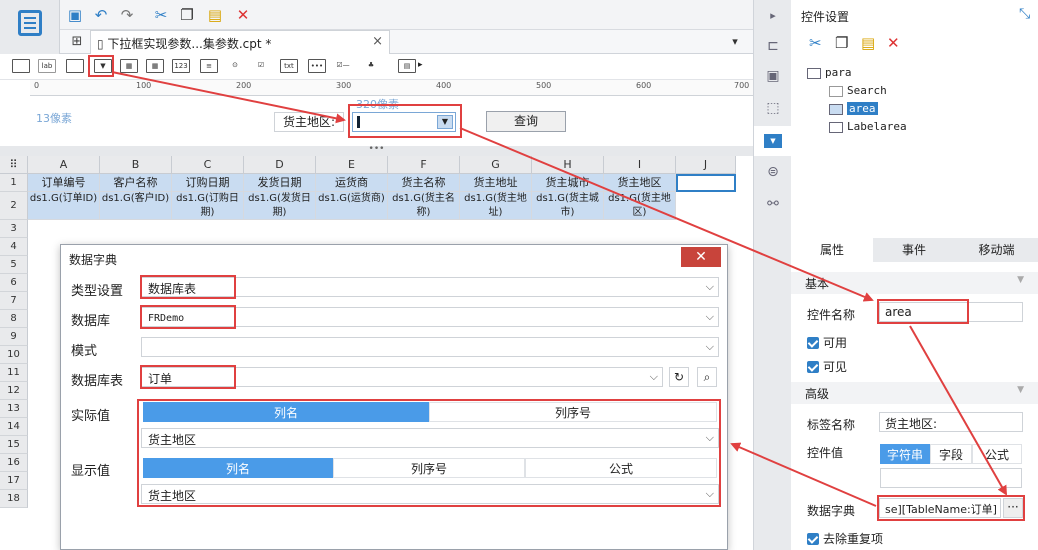 The width and height of the screenshot is (1038, 550). I want to click on row-header: 2, so click(14, 206).